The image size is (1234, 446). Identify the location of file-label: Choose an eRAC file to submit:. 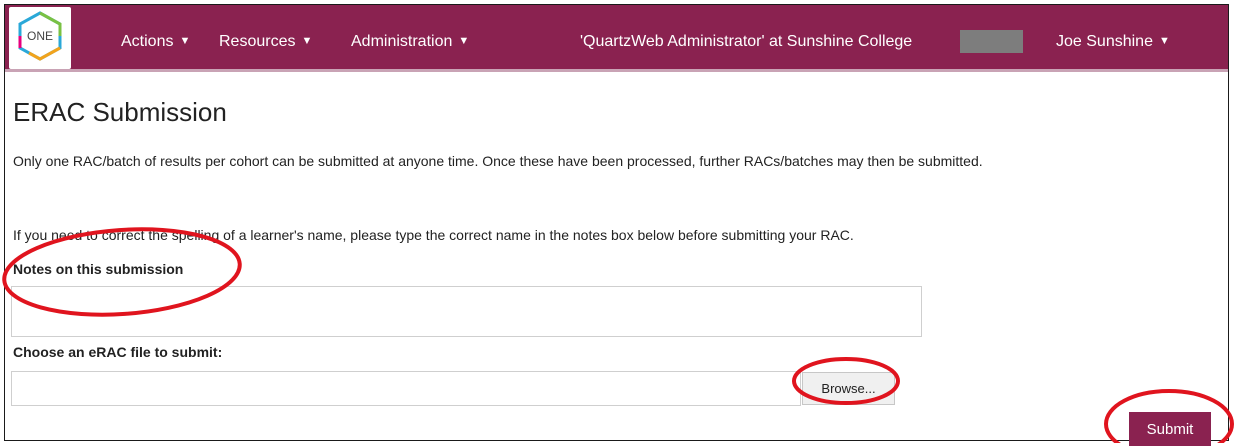
(118, 352).